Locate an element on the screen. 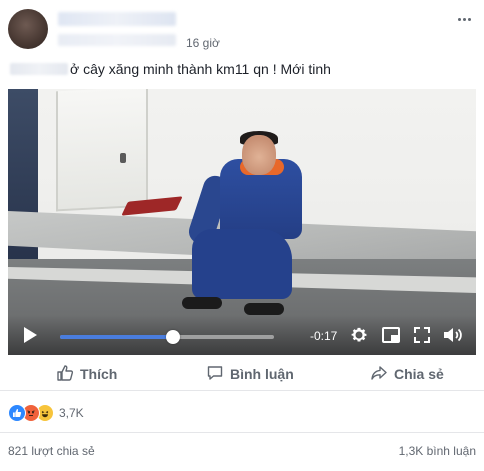  video-controls: -0:17 is located at coordinates (242, 335).